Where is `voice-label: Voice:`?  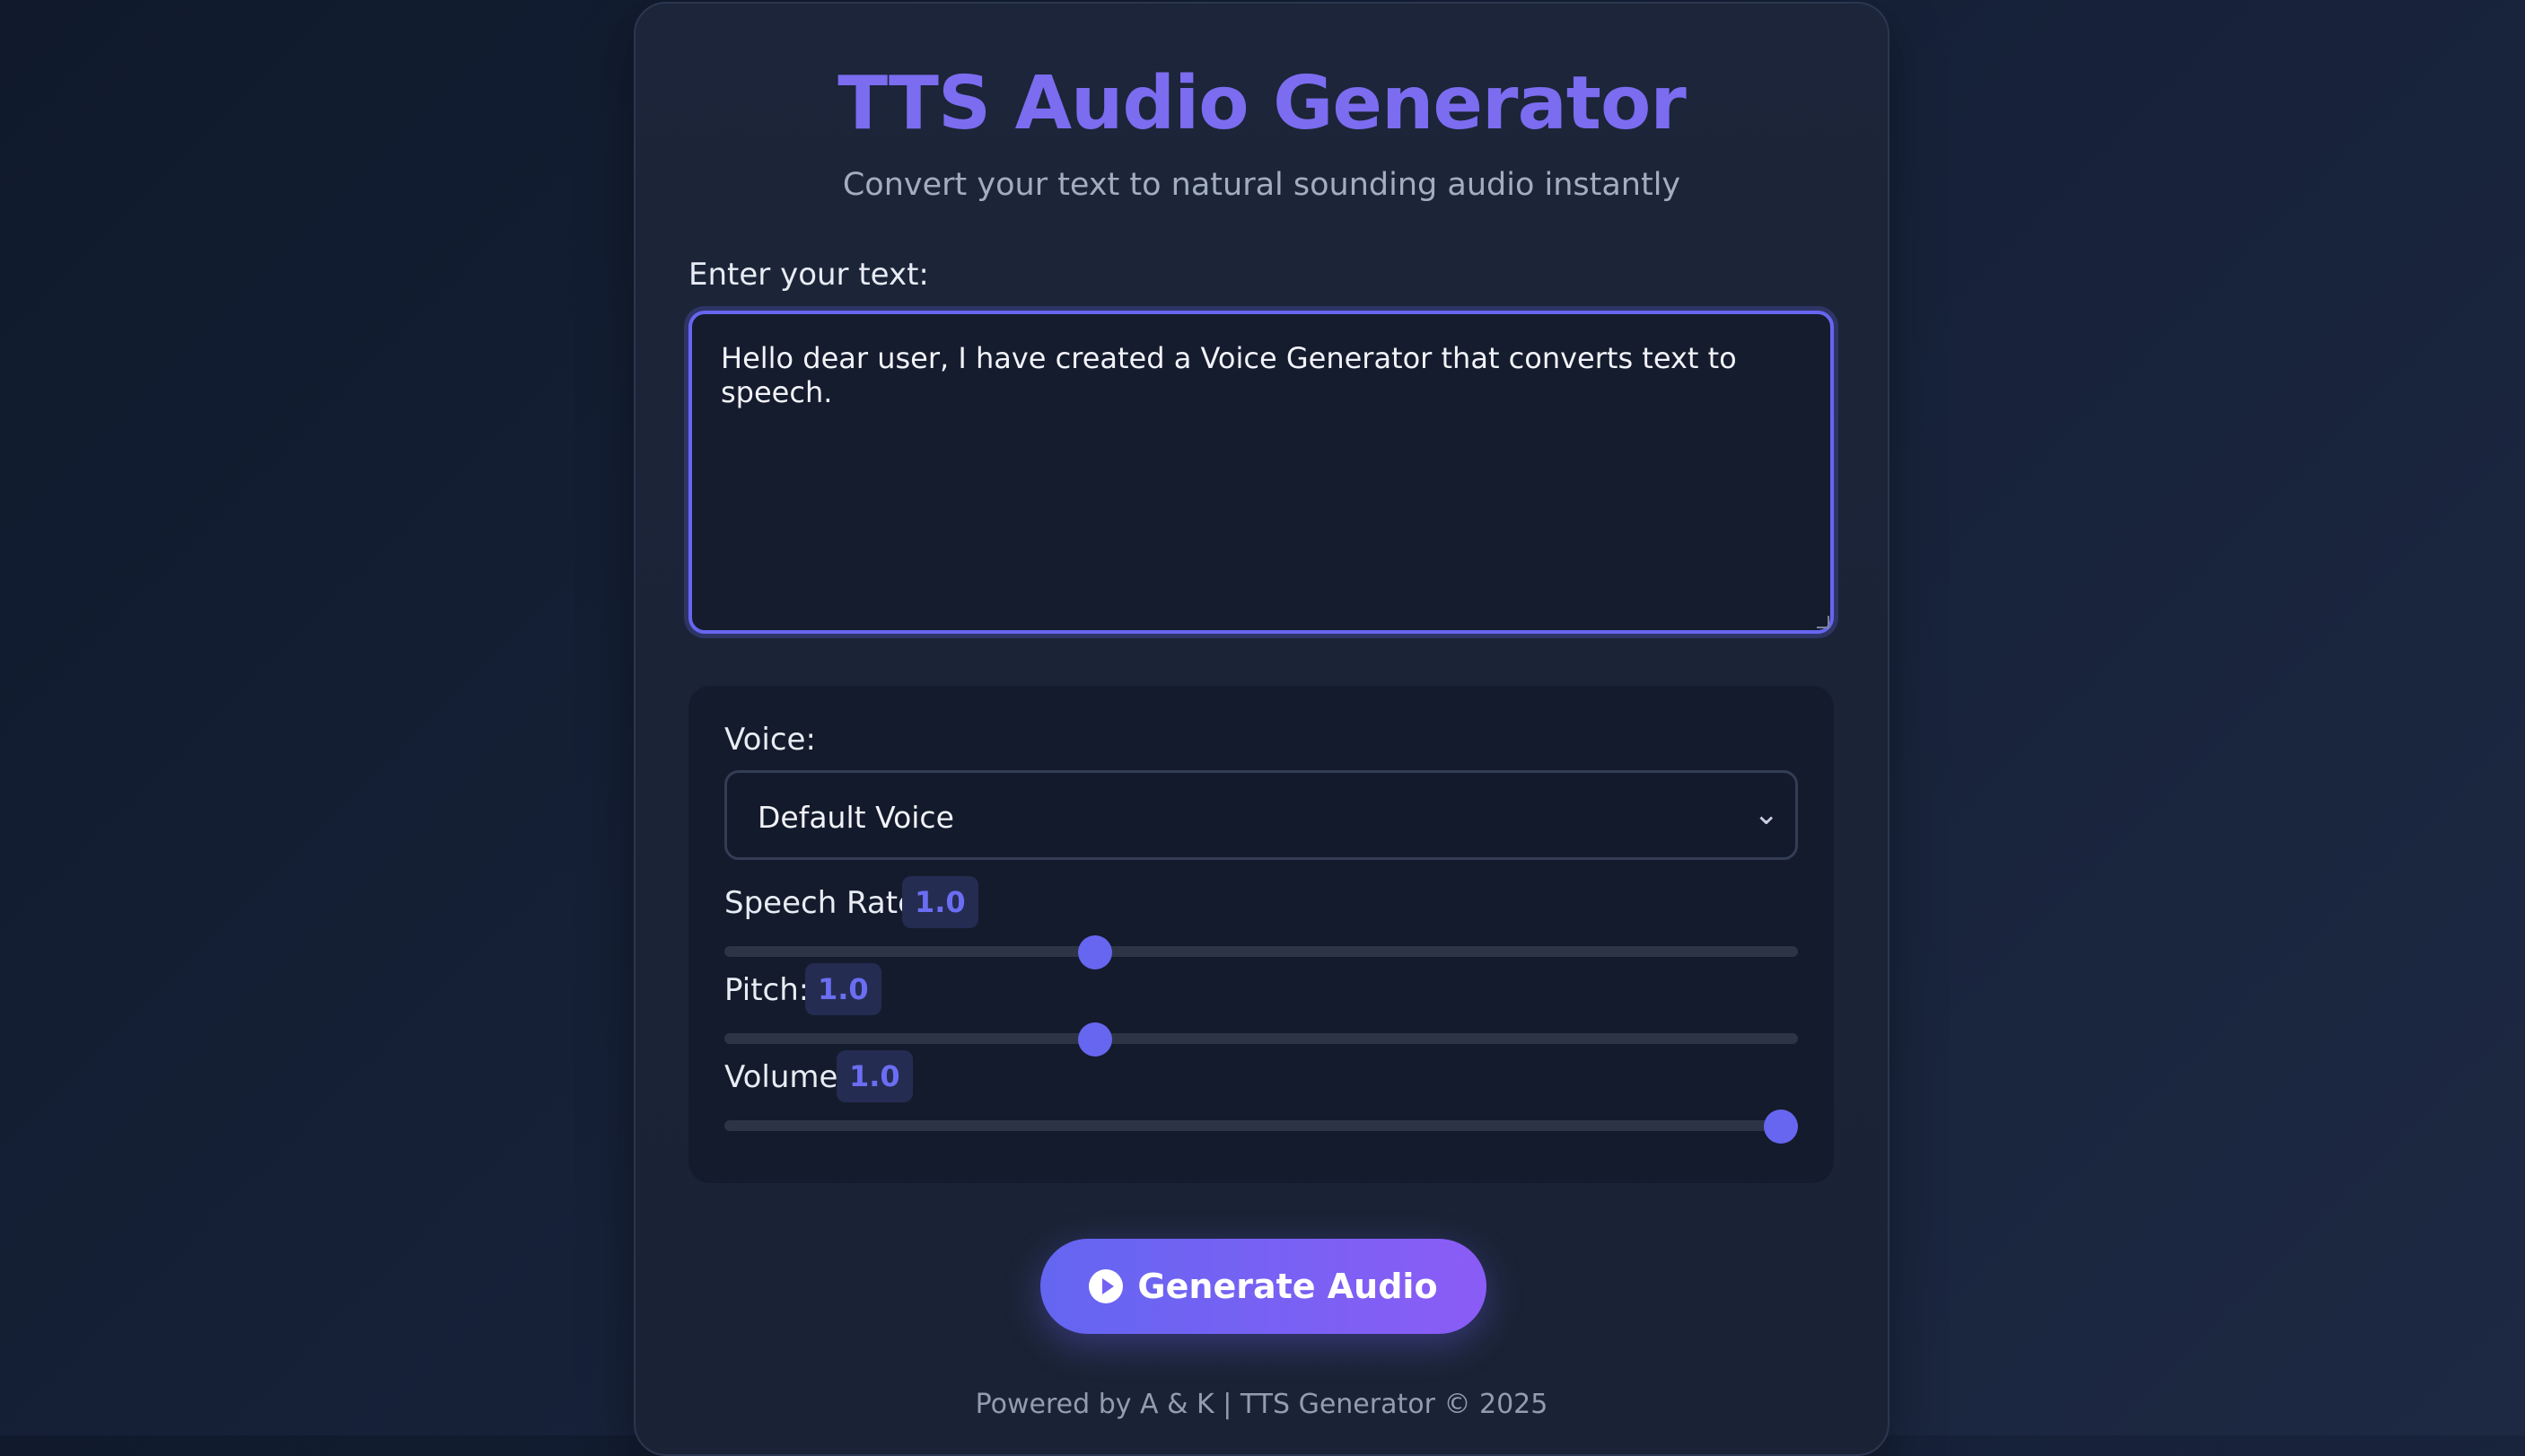 voice-label: Voice: is located at coordinates (770, 740).